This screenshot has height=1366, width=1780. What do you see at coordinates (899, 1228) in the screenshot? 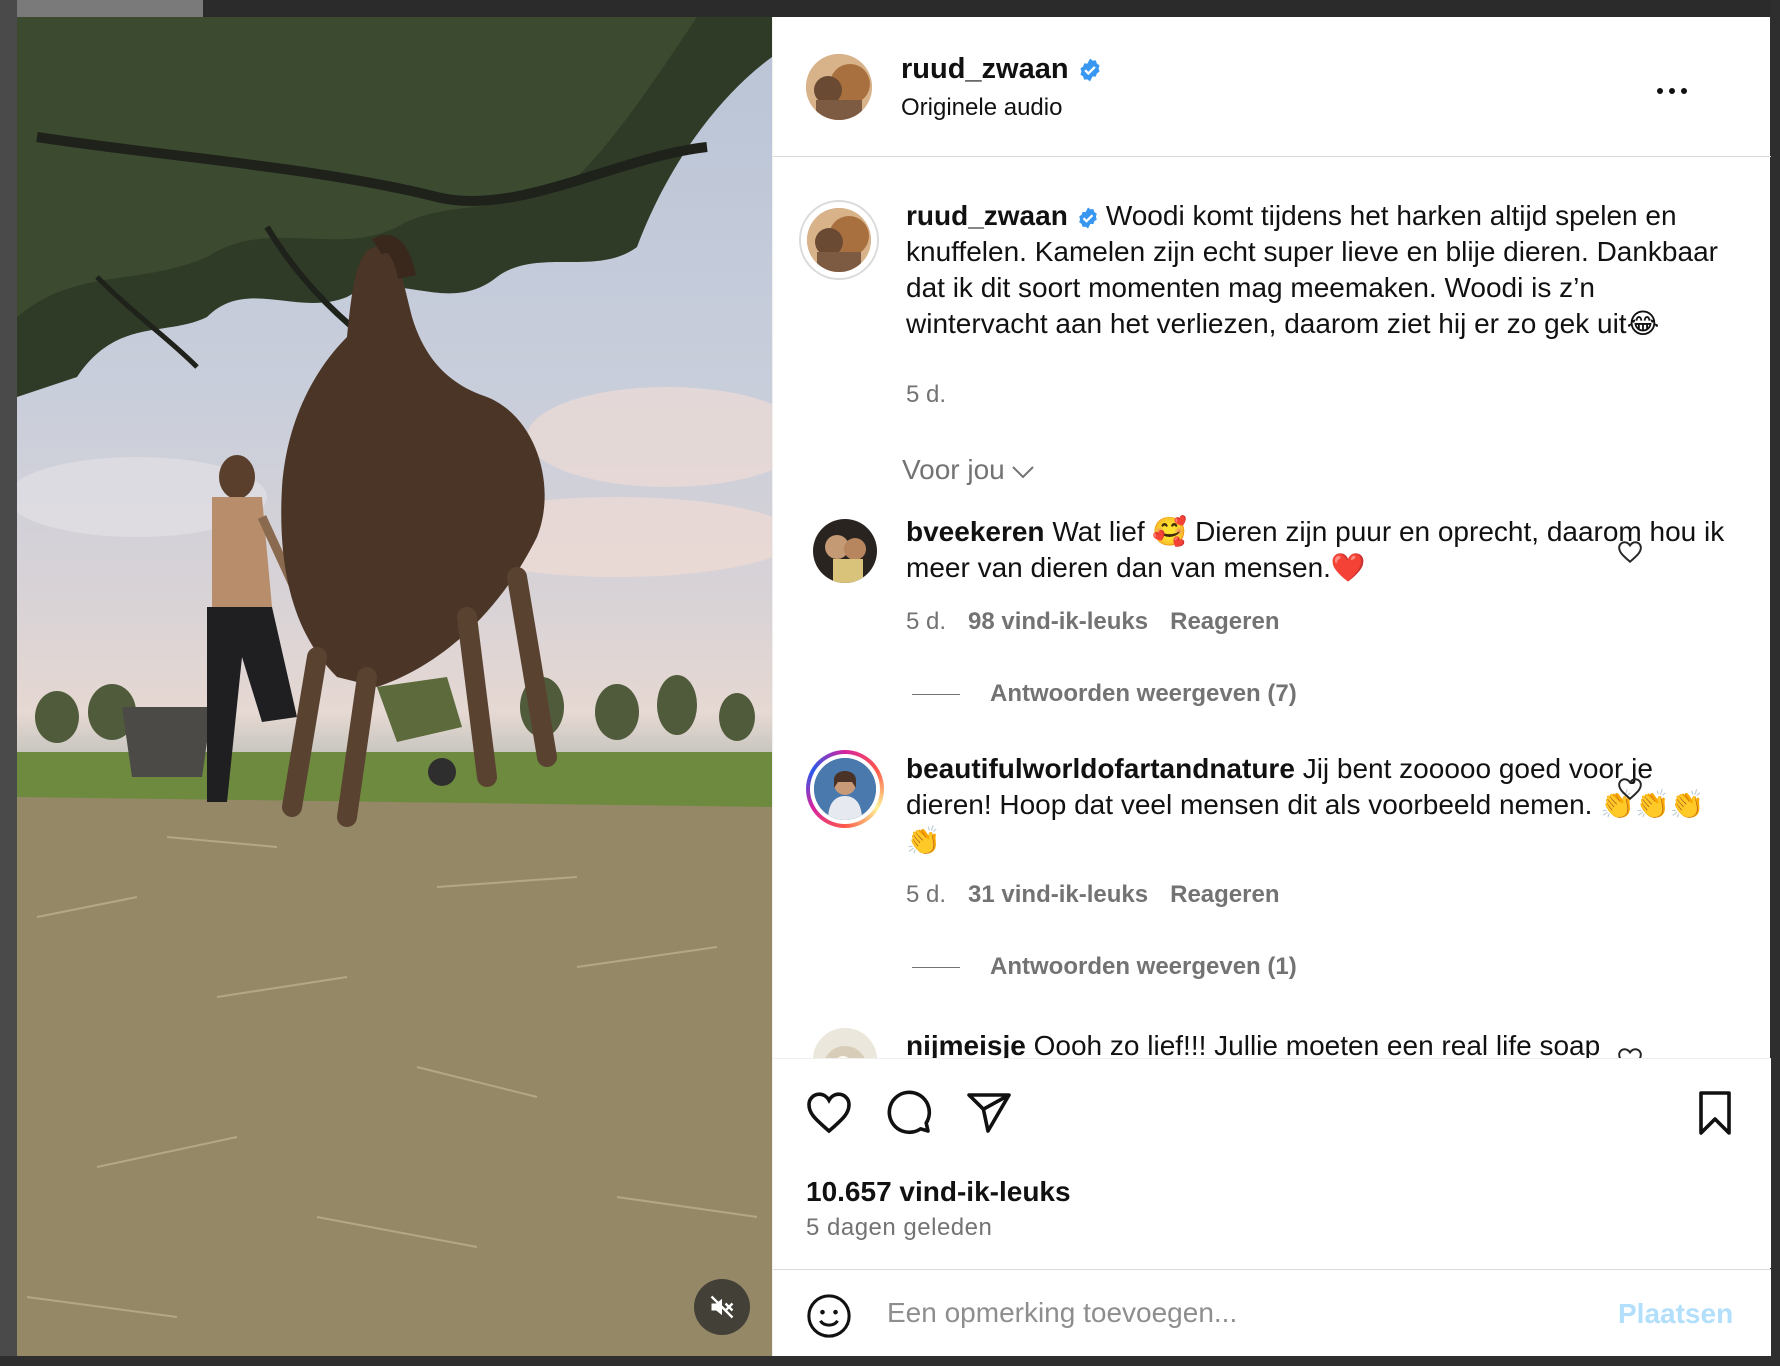
I see `post-date: 5 dagen geleden` at bounding box center [899, 1228].